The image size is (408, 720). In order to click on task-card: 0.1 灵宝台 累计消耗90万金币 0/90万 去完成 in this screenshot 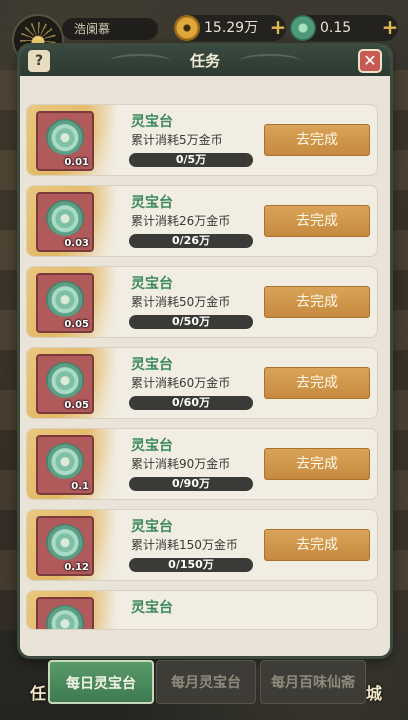, I will do `click(202, 464)`.